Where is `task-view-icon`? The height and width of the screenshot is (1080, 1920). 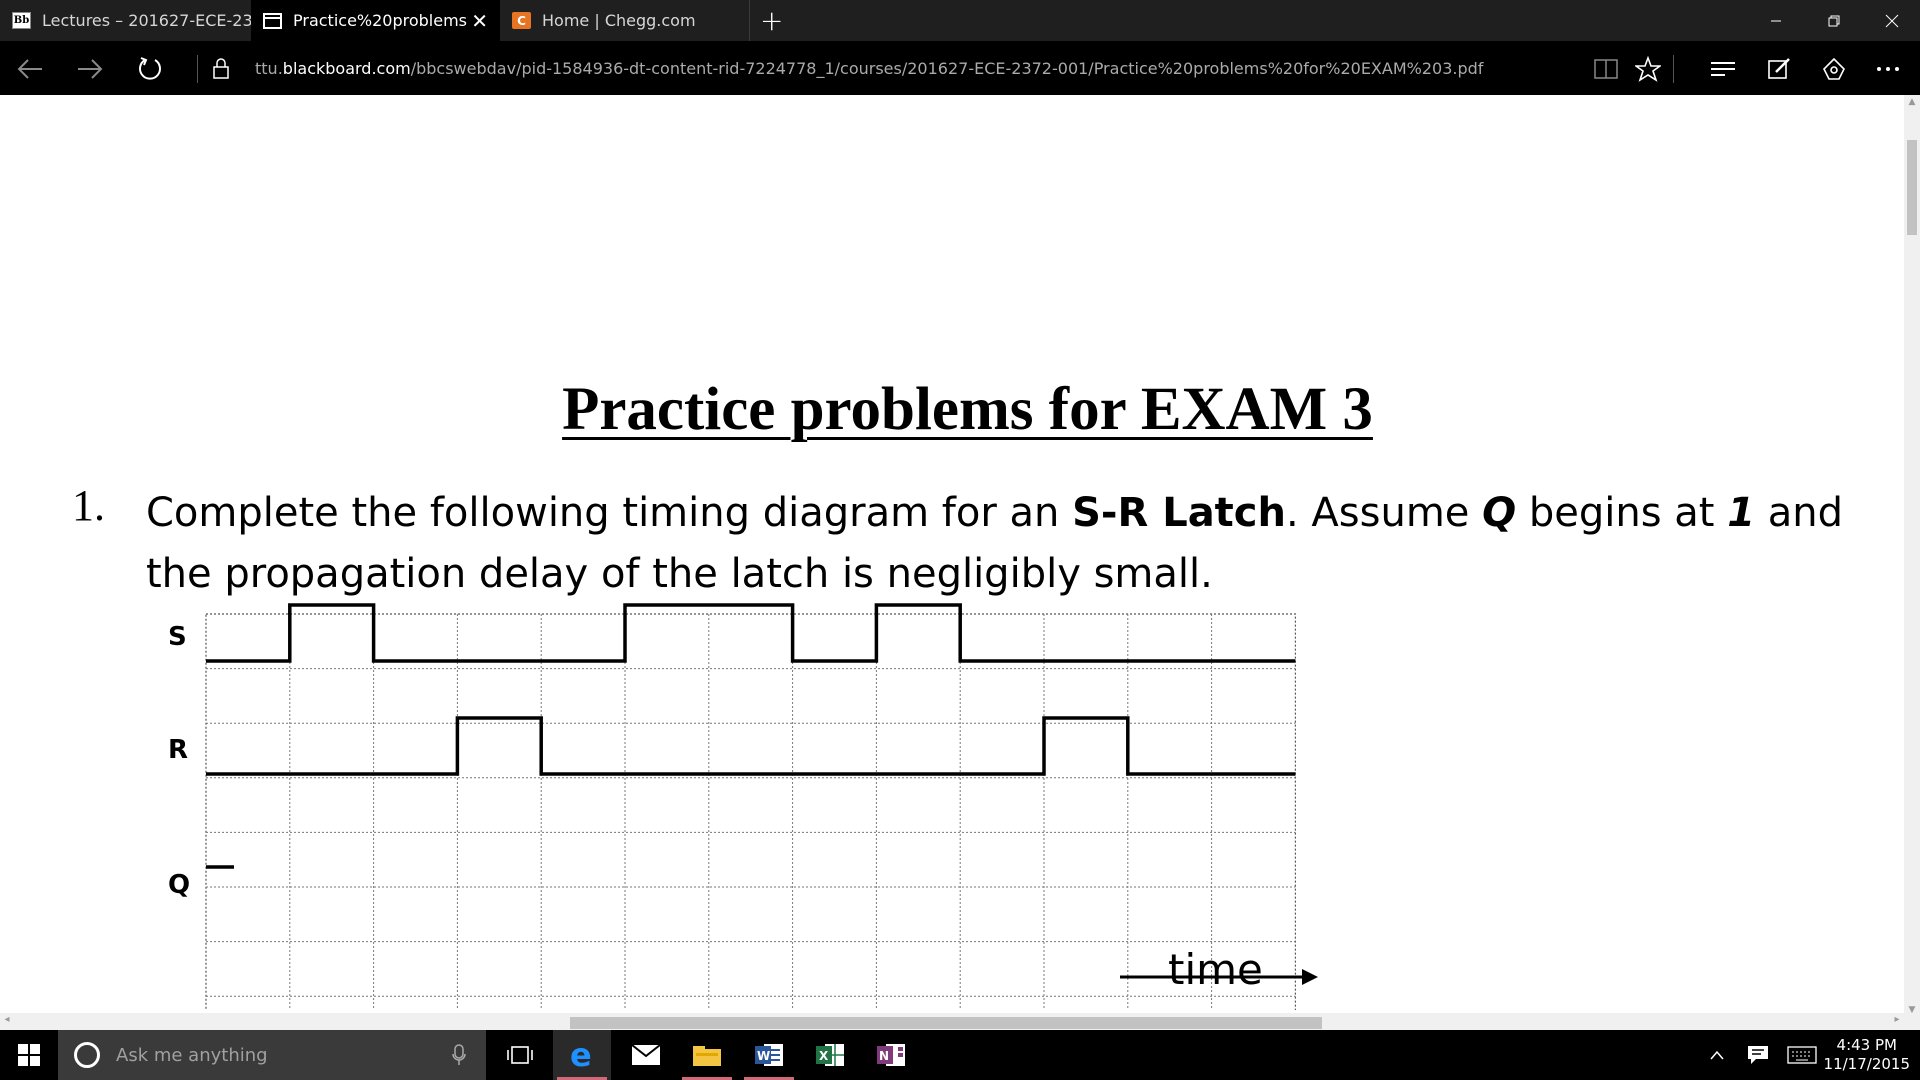 task-view-icon is located at coordinates (520, 1055).